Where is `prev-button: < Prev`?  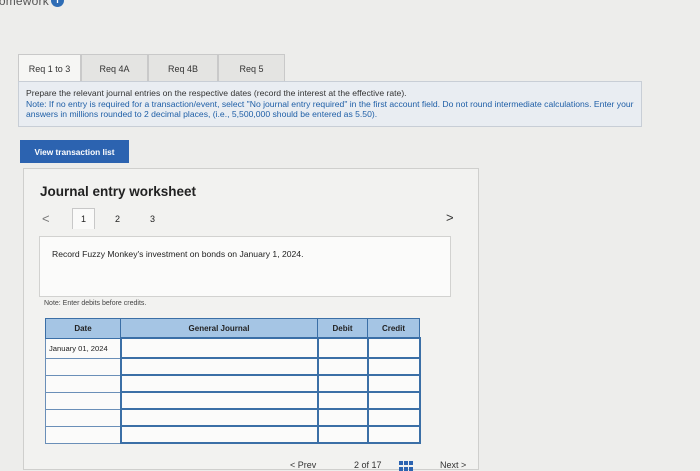
prev-button: < Prev is located at coordinates (303, 465).